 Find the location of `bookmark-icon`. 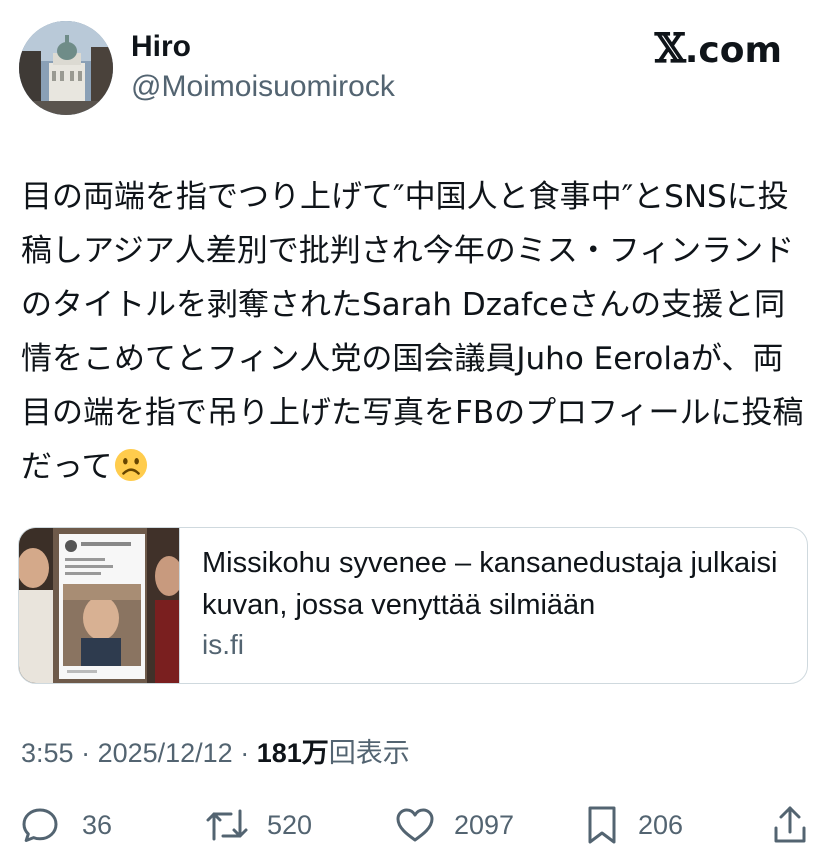

bookmark-icon is located at coordinates (602, 825).